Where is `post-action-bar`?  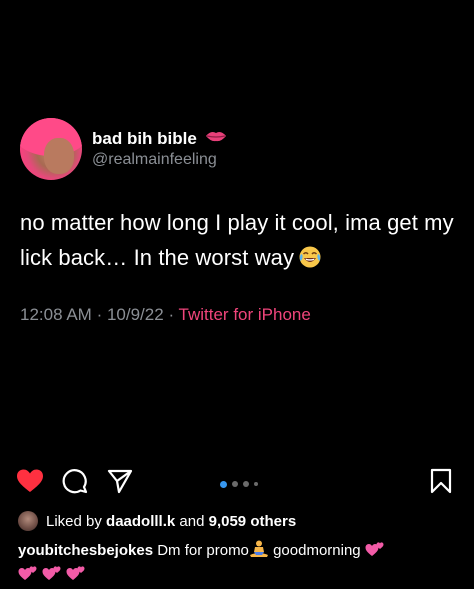 post-action-bar is located at coordinates (237, 482).